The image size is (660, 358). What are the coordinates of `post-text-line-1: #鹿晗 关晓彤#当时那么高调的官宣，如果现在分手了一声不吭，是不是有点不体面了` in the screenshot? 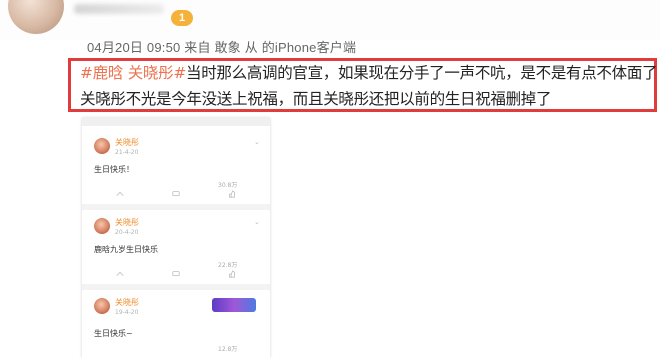 It's located at (369, 72).